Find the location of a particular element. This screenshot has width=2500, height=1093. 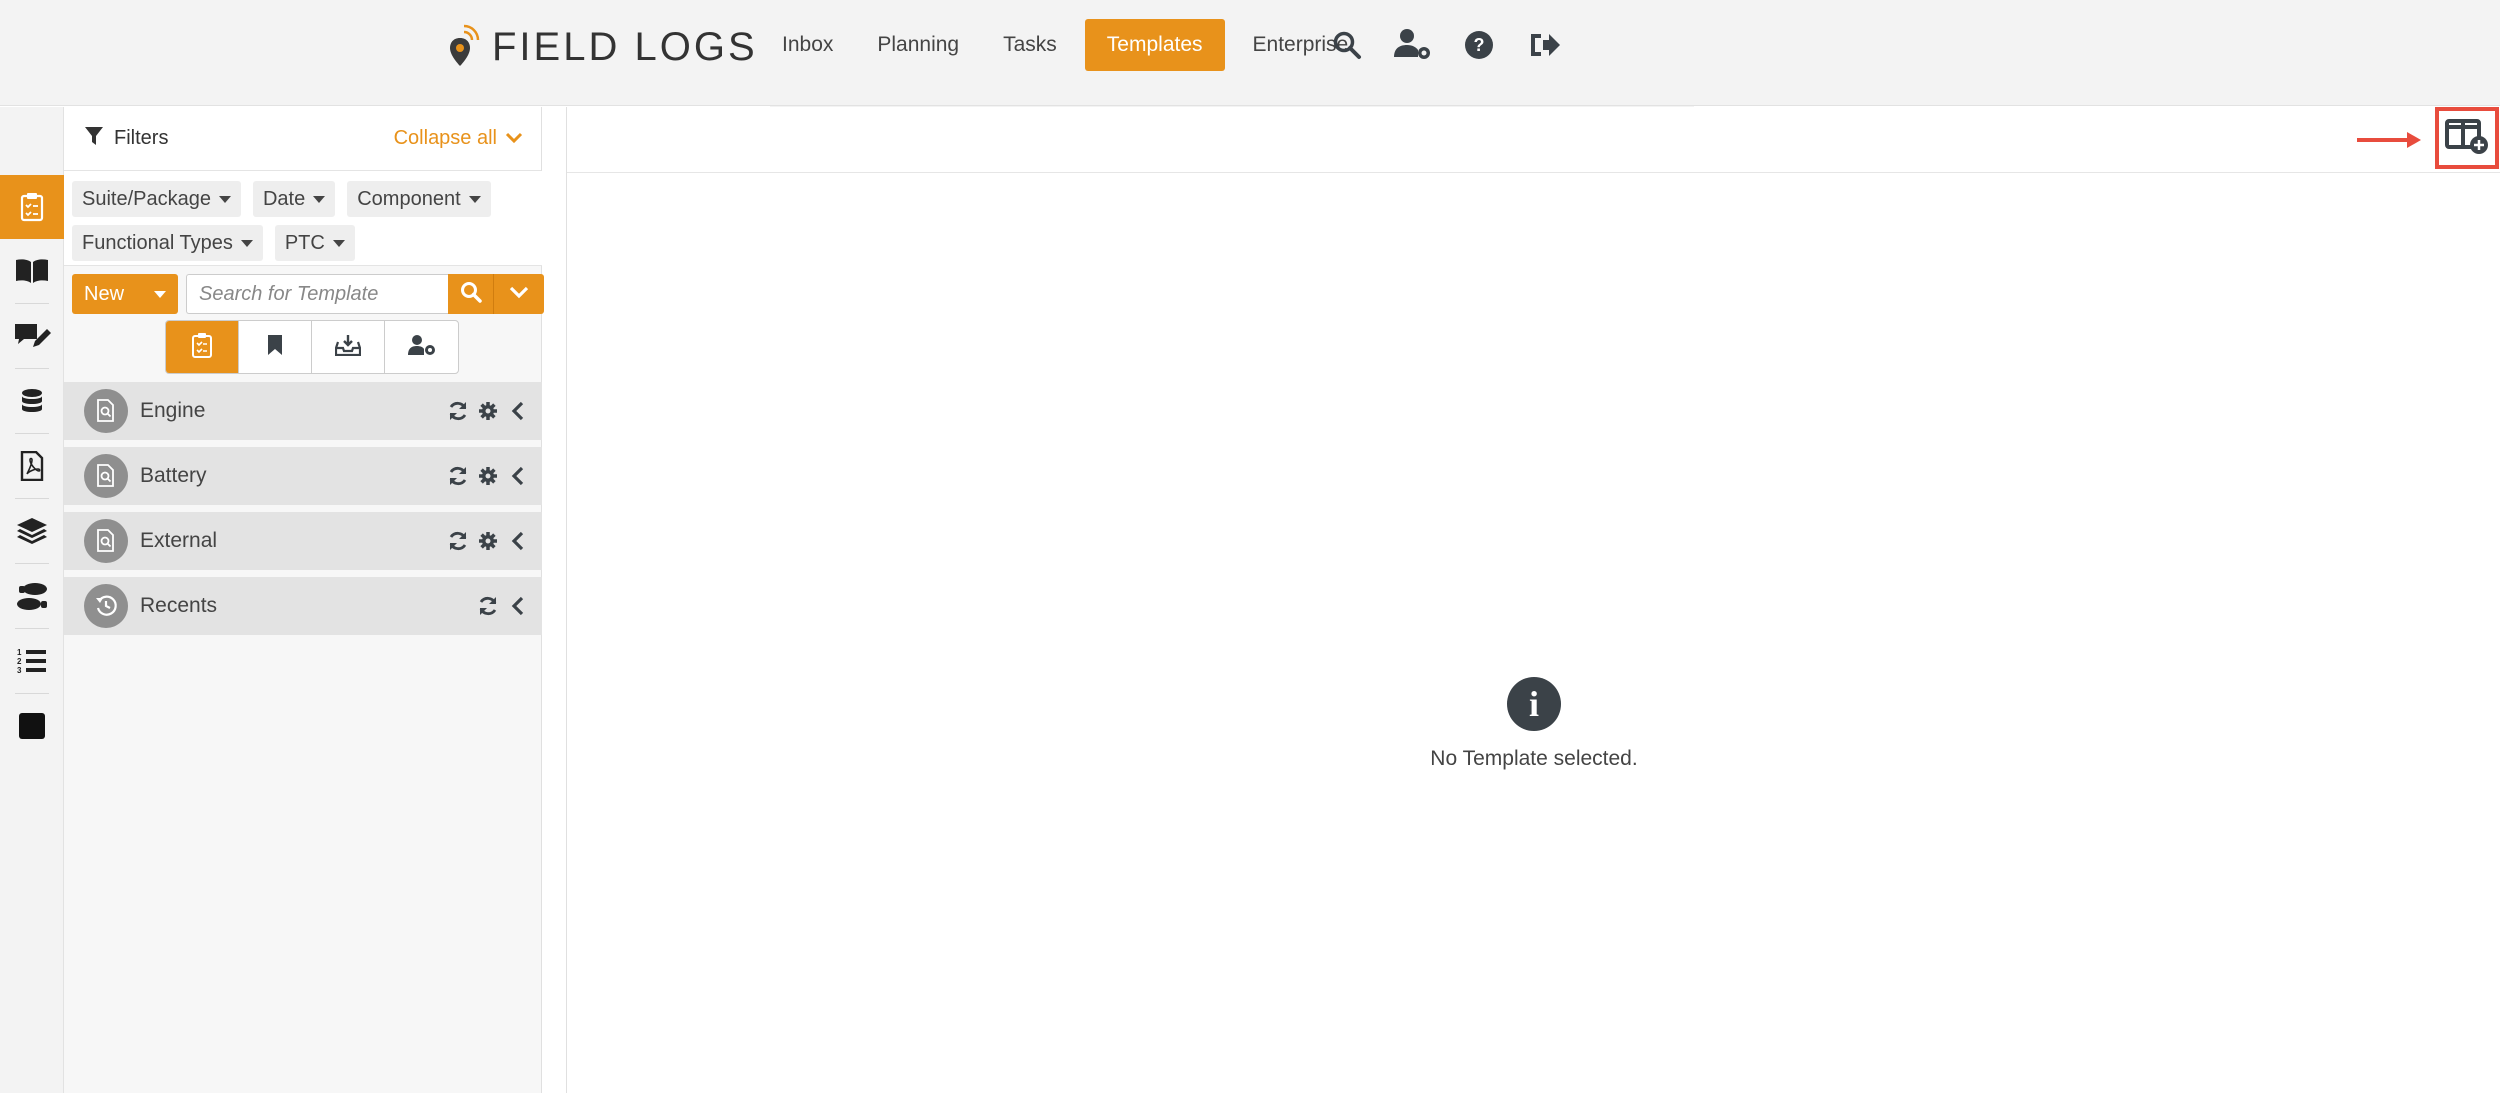

filter-ptc: PTC is located at coordinates (314, 243).